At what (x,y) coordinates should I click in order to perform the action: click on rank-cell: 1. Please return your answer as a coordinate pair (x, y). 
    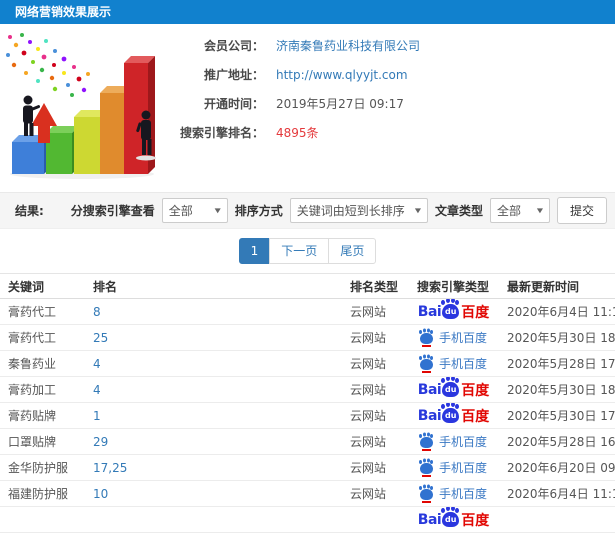
    Looking at the image, I should click on (213, 415).